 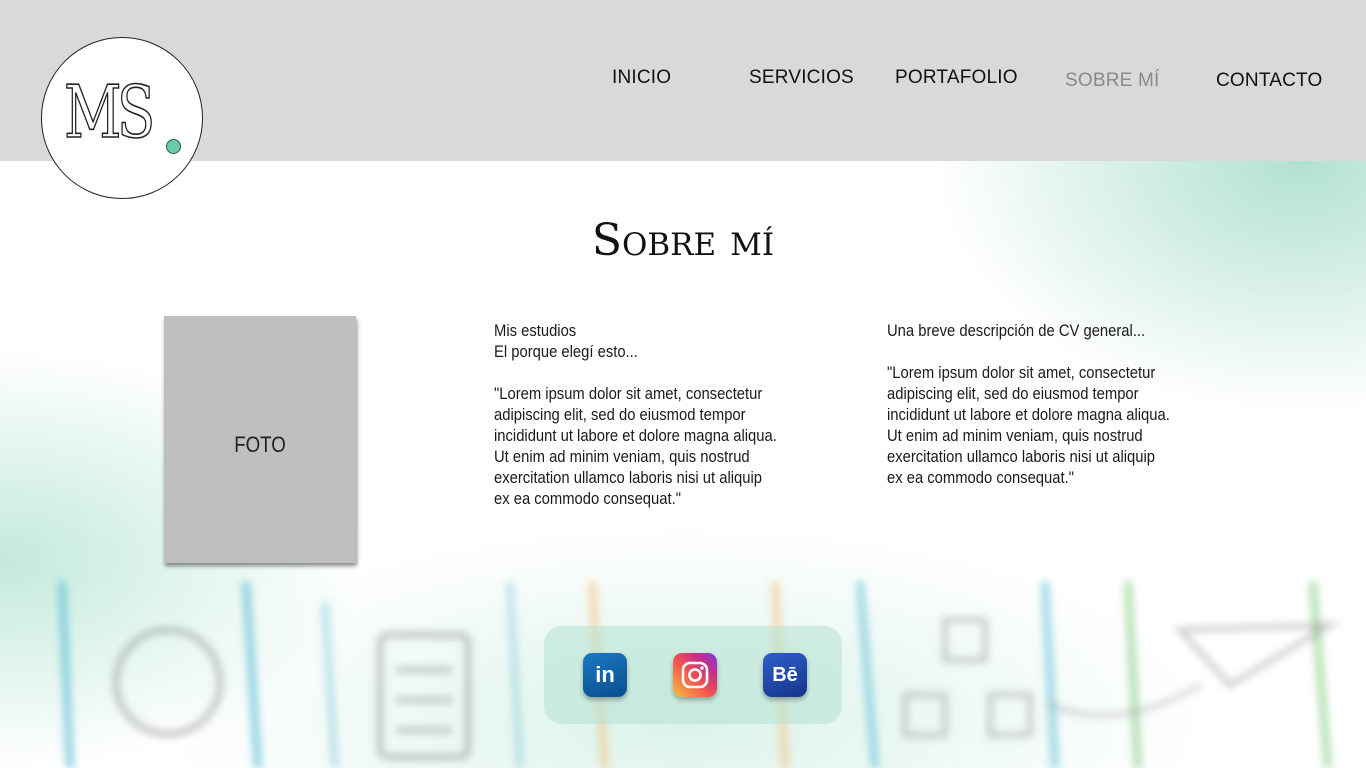 I want to click on logo-dot, so click(x=173, y=146).